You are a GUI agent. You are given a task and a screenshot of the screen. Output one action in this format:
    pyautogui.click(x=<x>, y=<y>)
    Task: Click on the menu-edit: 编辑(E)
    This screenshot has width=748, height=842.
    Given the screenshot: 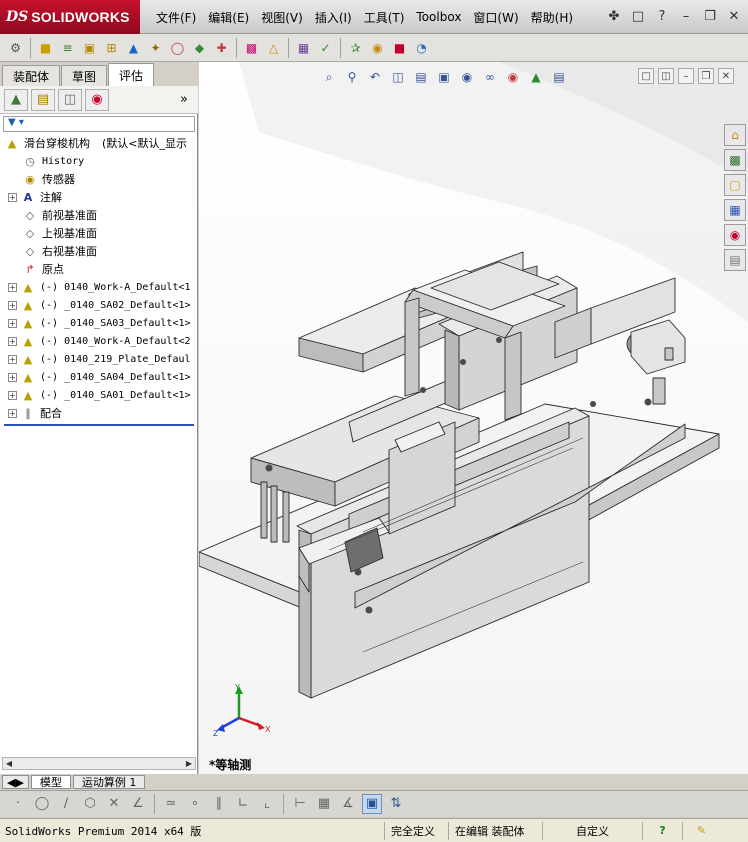 What is the action you would take?
    pyautogui.click(x=228, y=17)
    